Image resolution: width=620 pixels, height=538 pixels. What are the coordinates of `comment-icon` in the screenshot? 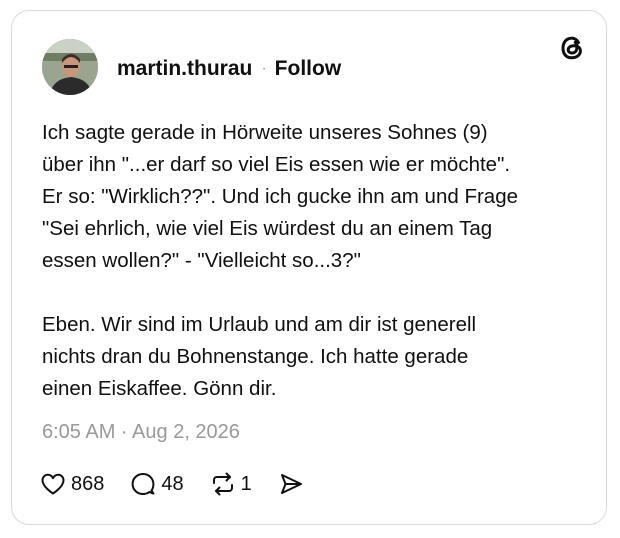 It's located at (143, 484).